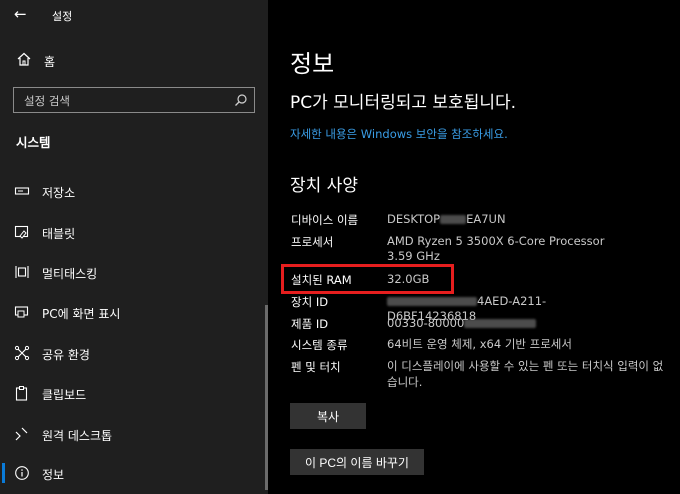  What do you see at coordinates (64, 395) in the screenshot?
I see `sidebar-item-label: 클립보드` at bounding box center [64, 395].